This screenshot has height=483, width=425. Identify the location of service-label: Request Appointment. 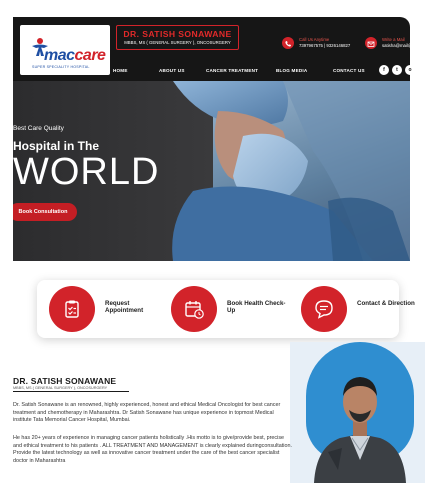
(124, 307).